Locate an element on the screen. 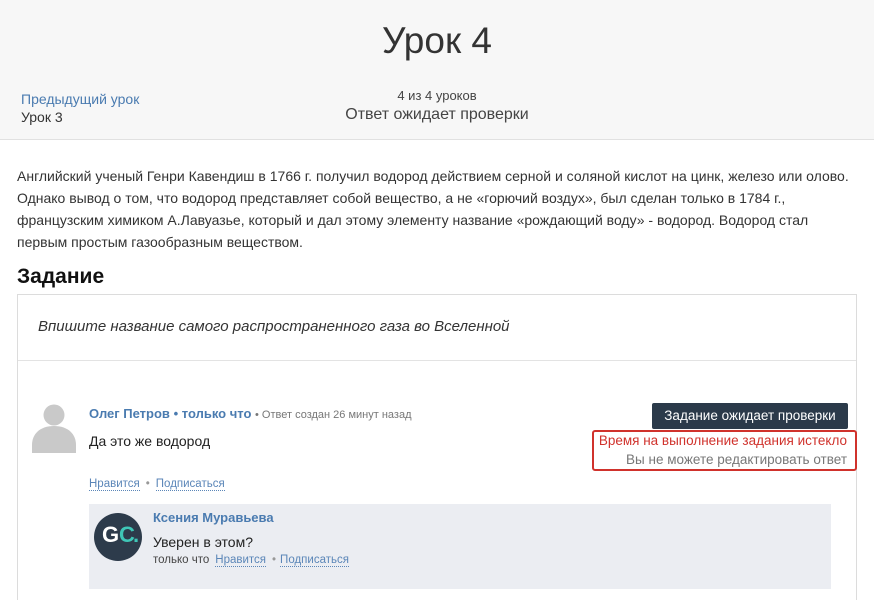 The width and height of the screenshot is (874, 600). answer-author: Олег Петров is located at coordinates (129, 413).